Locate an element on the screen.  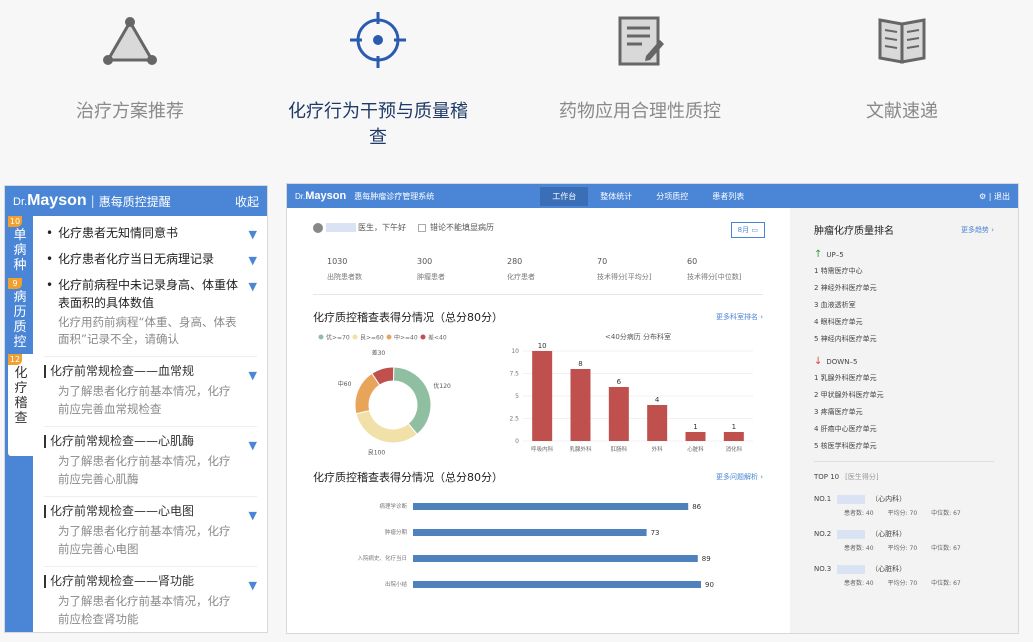
section-header: 化疗质控稽查表得分情况（总分80分） 更多问题解析 › is located at coordinates (538, 477).